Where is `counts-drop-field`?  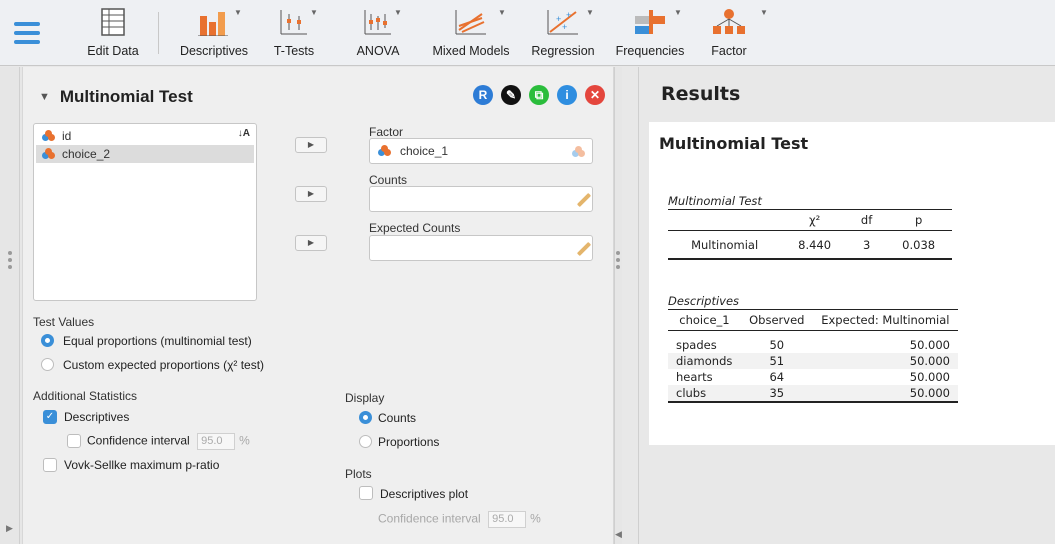 counts-drop-field is located at coordinates (481, 199).